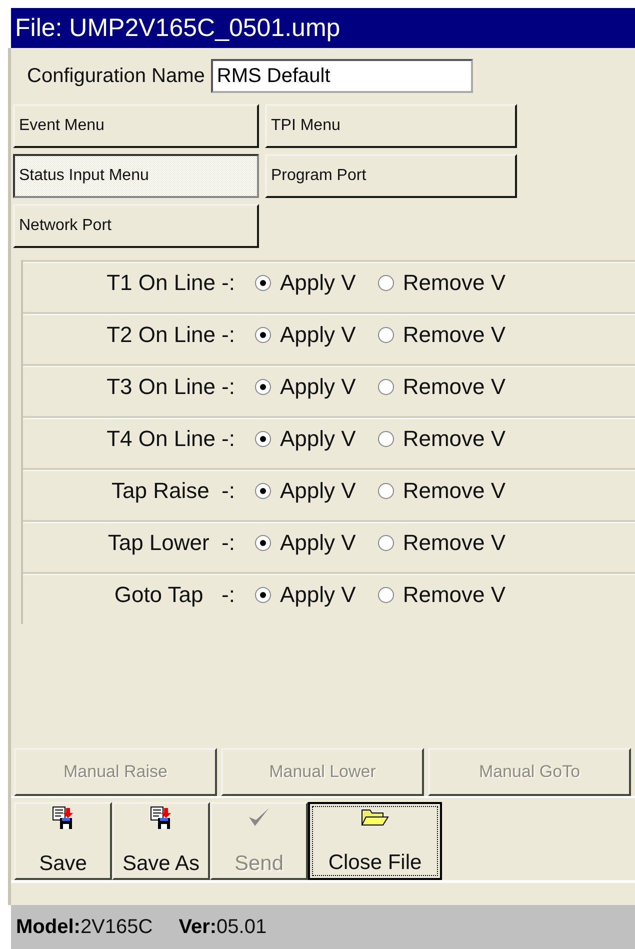  What do you see at coordinates (136, 226) in the screenshot?
I see `menu-button: Network Port` at bounding box center [136, 226].